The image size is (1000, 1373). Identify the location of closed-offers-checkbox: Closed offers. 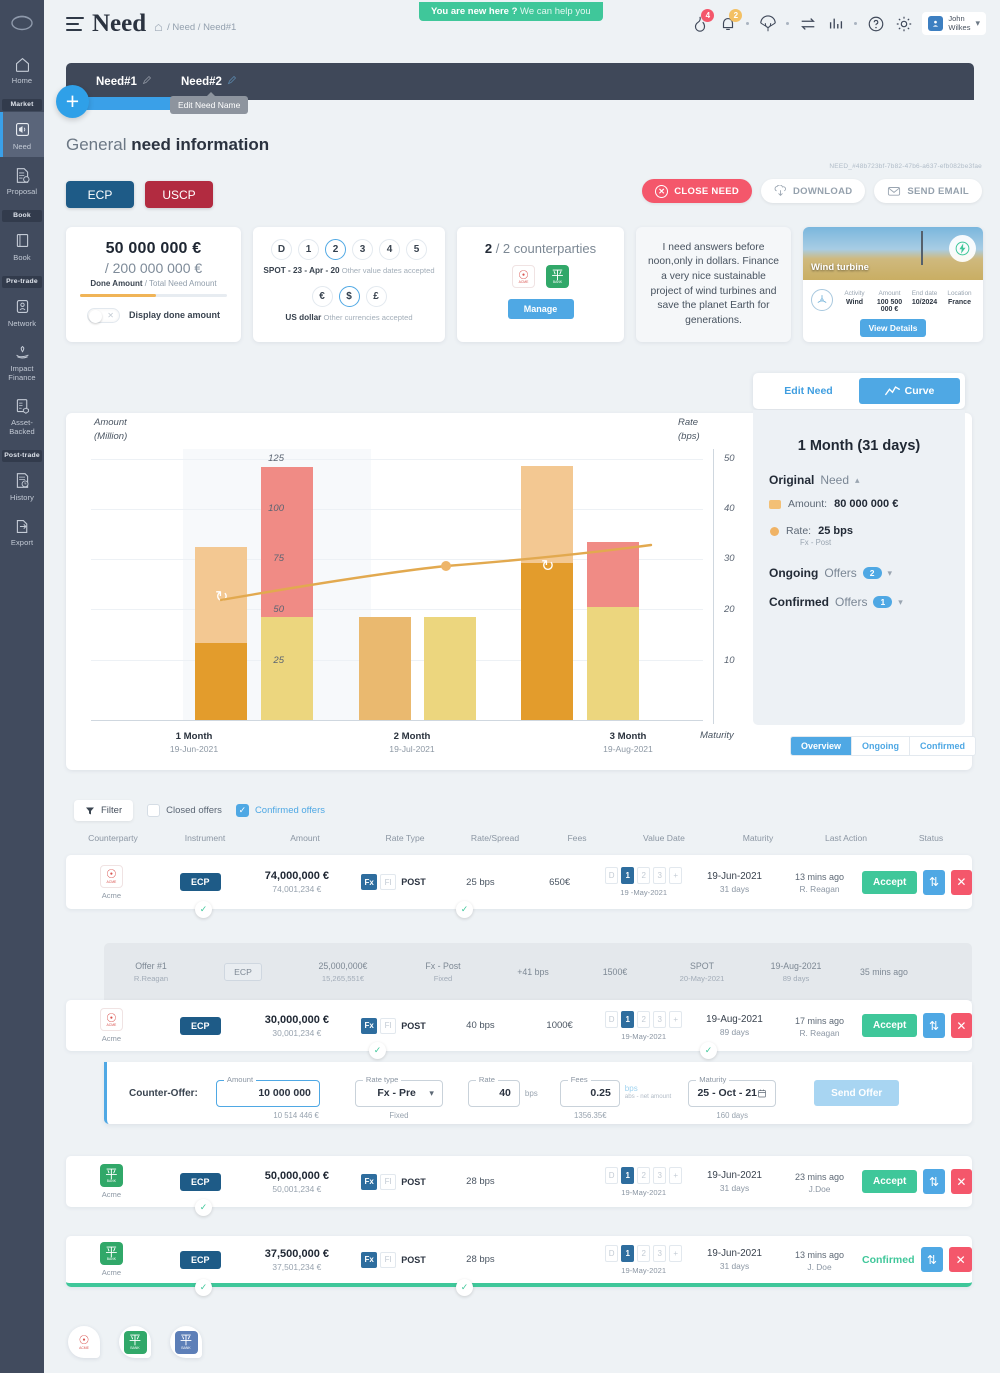
(184, 810).